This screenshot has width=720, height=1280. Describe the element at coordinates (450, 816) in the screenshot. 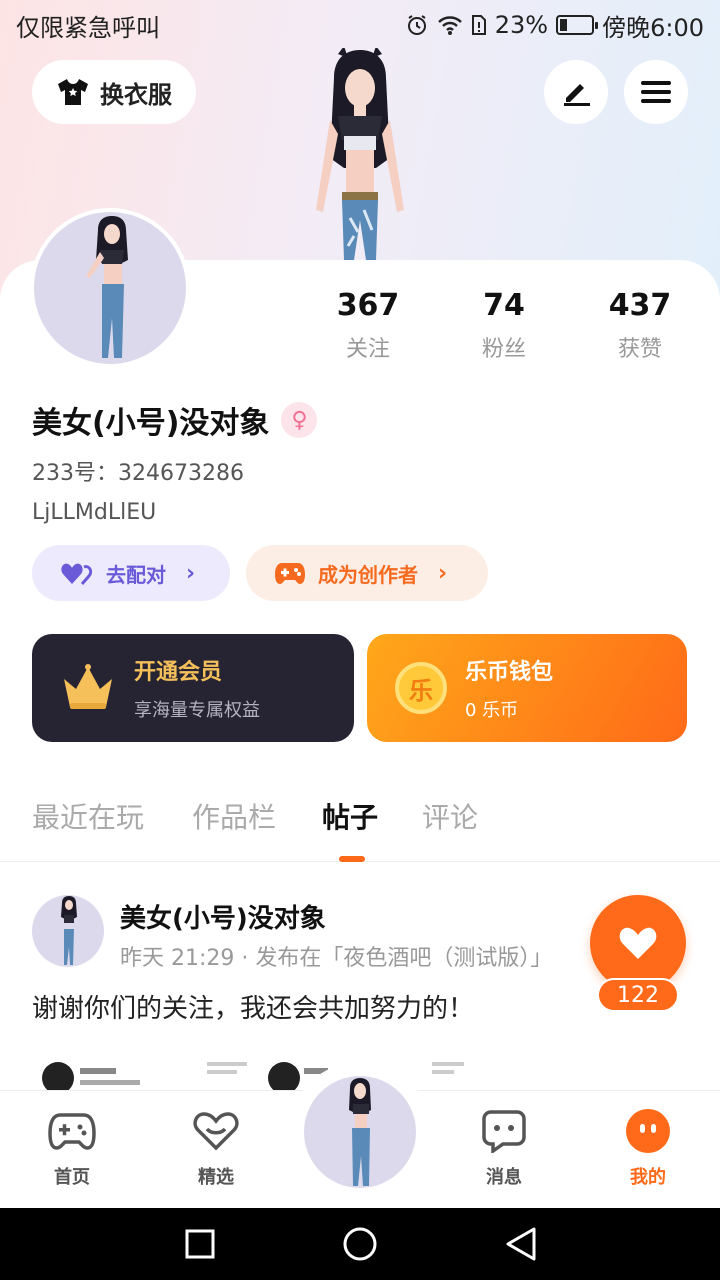

I see `tab-comments: 评论` at that location.